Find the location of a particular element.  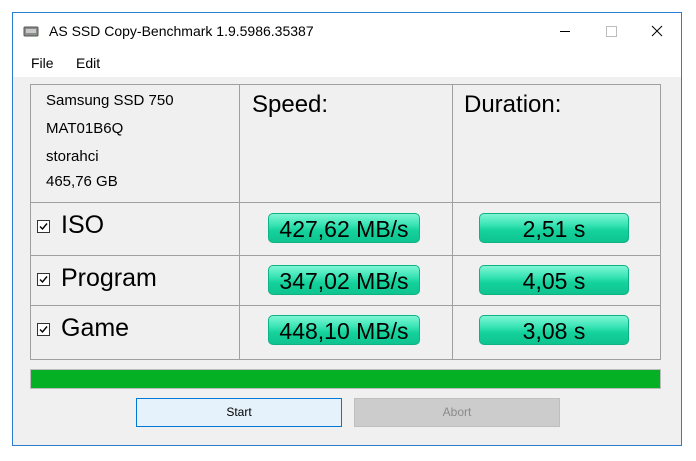

maximize-button is located at coordinates (611, 31).